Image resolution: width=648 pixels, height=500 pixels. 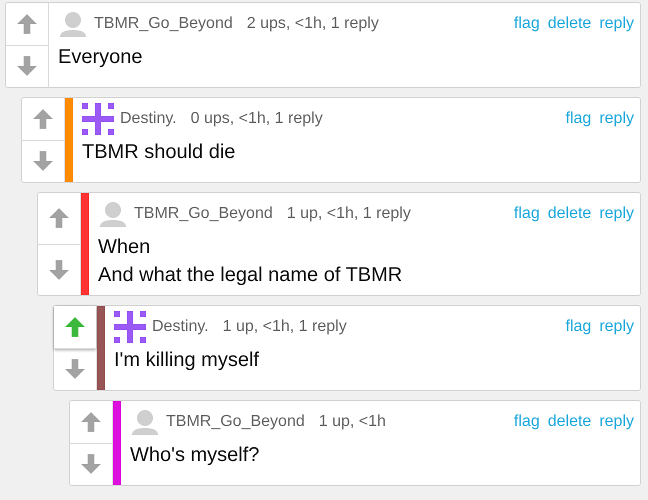 What do you see at coordinates (251, 261) in the screenshot?
I see `comment-text: When And what the legal name of TBMR` at bounding box center [251, 261].